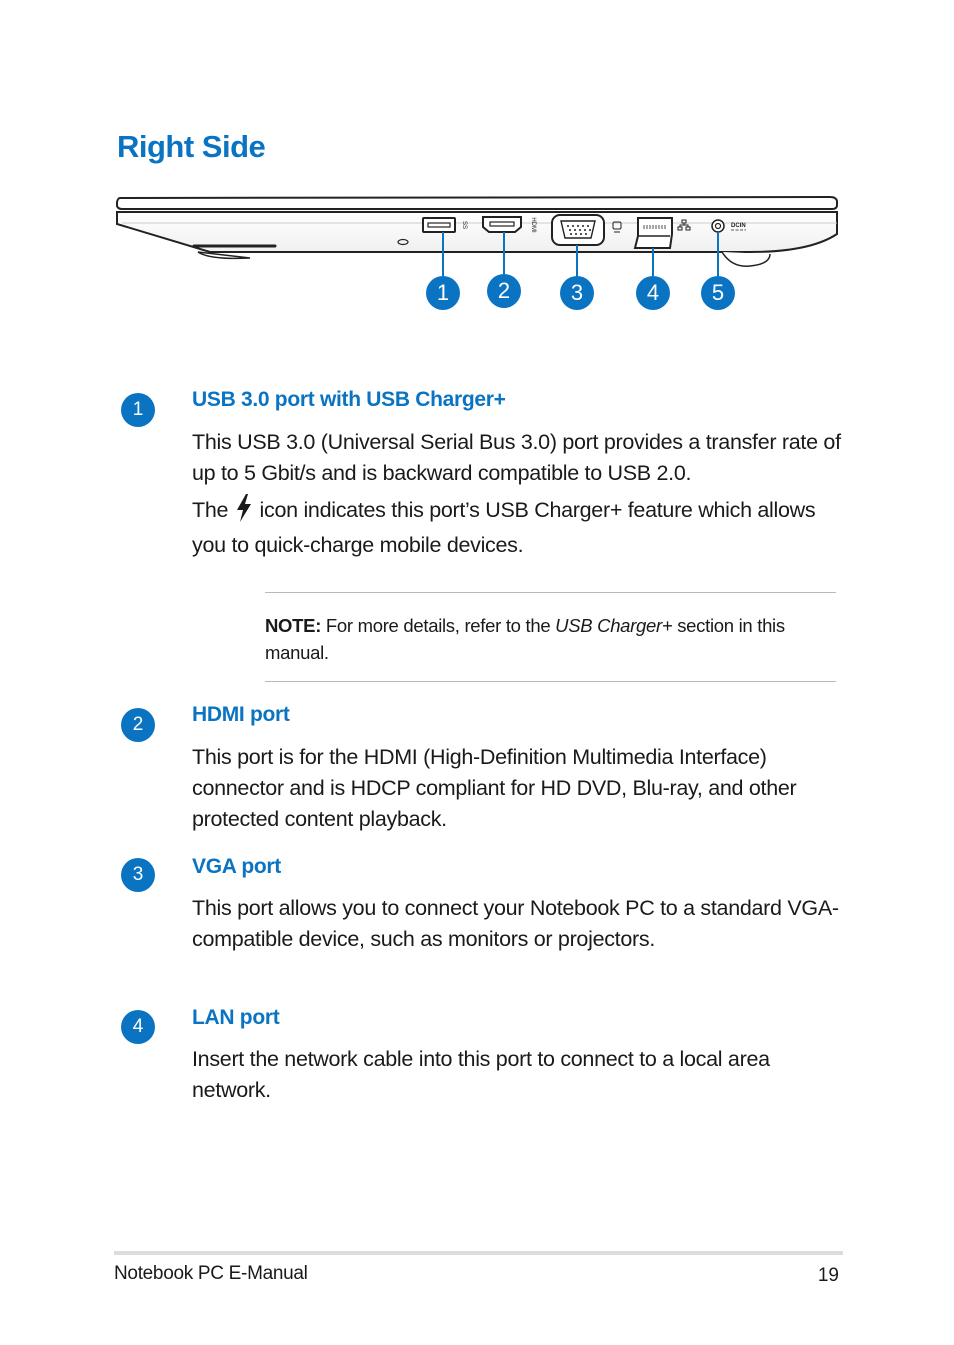 The image size is (954, 1345). I want to click on svg-text: DCIN, so click(738, 226).